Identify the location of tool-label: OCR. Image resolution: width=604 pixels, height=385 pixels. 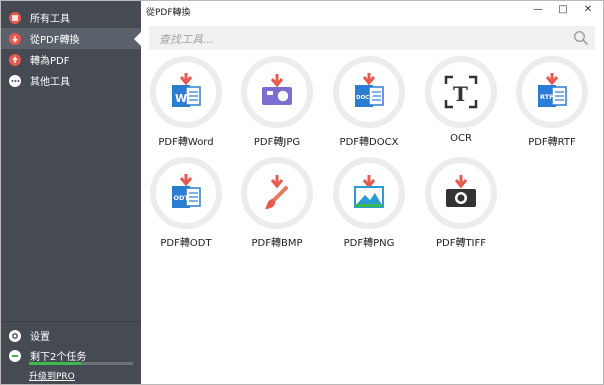
(461, 138).